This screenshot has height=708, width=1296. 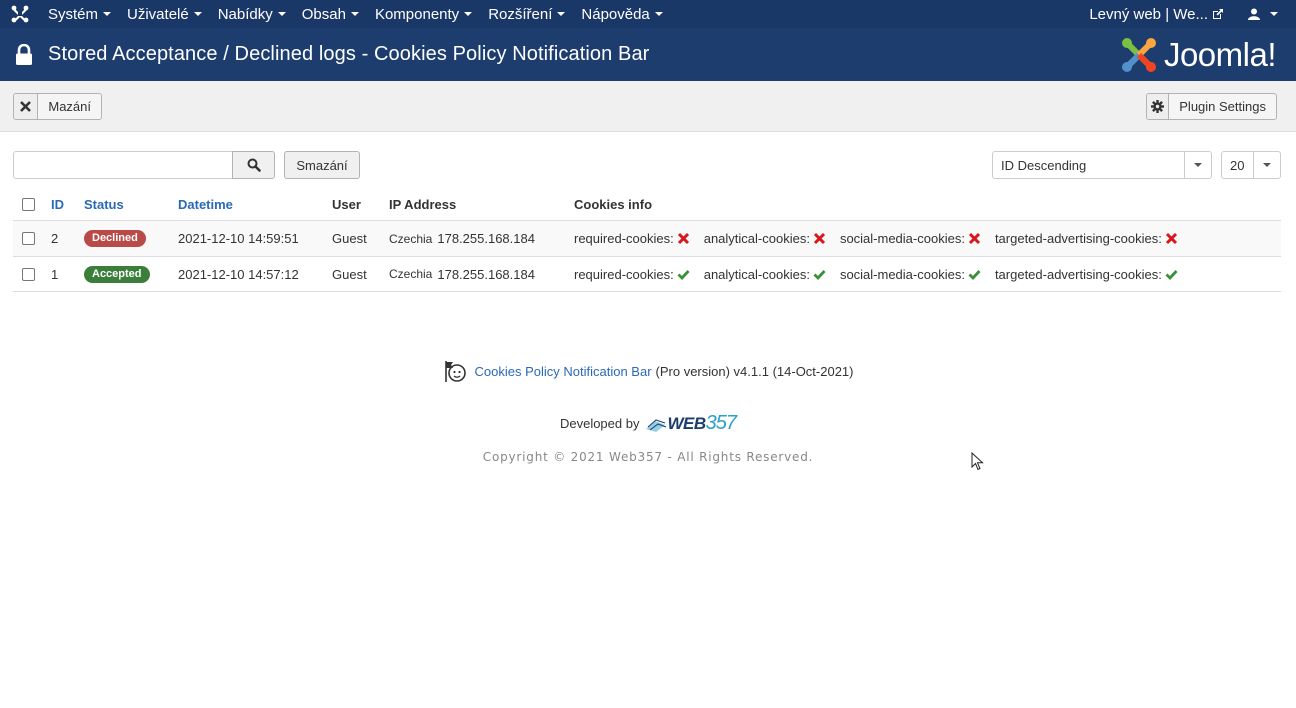 What do you see at coordinates (563, 371) in the screenshot?
I see `product-link: Cookies Policy Notification Bar` at bounding box center [563, 371].